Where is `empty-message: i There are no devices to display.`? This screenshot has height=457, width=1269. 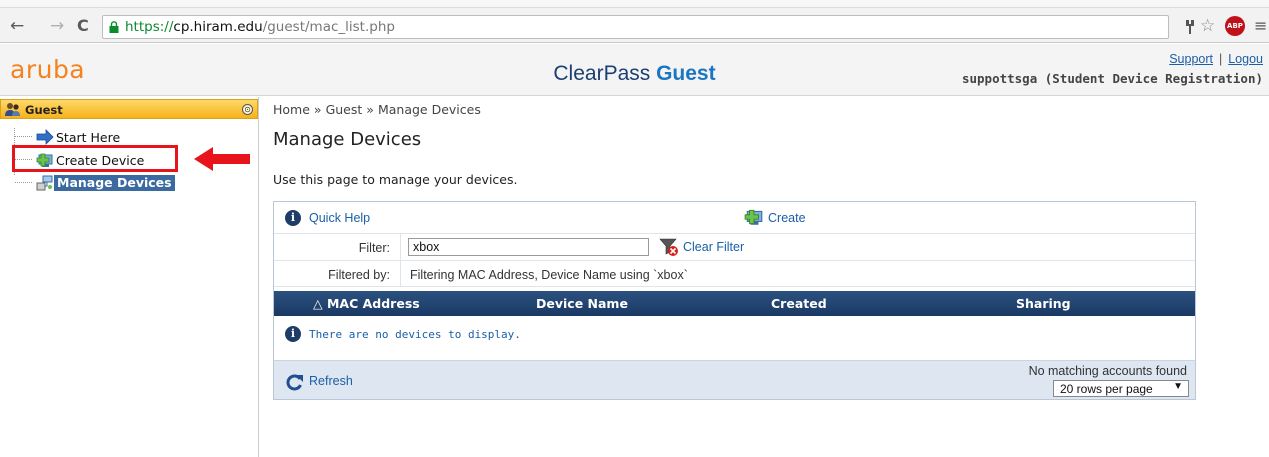 empty-message: i There are no devices to display. is located at coordinates (403, 334).